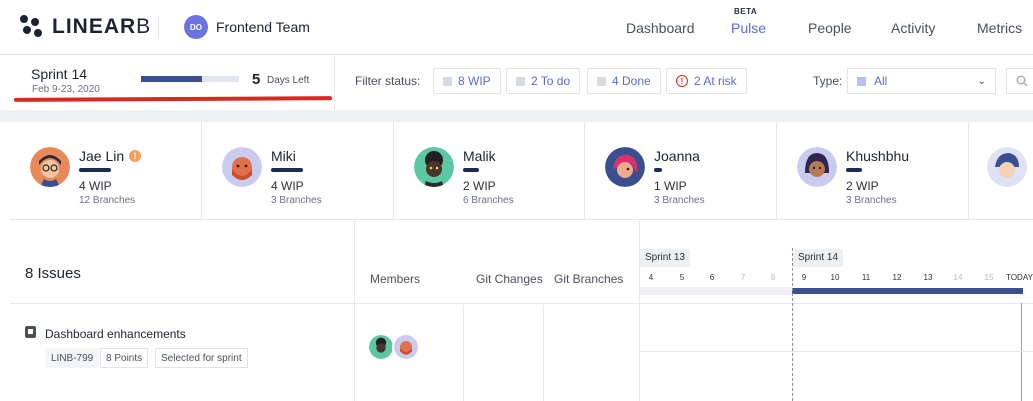 This screenshot has height=401, width=1033. Describe the element at coordinates (830, 28) in the screenshot. I see `nav-people: People` at that location.